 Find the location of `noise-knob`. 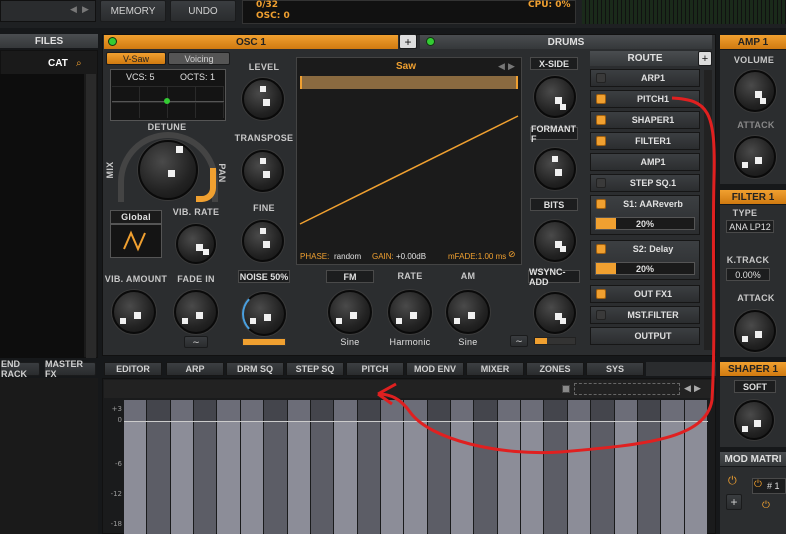

noise-knob is located at coordinates (264, 314).